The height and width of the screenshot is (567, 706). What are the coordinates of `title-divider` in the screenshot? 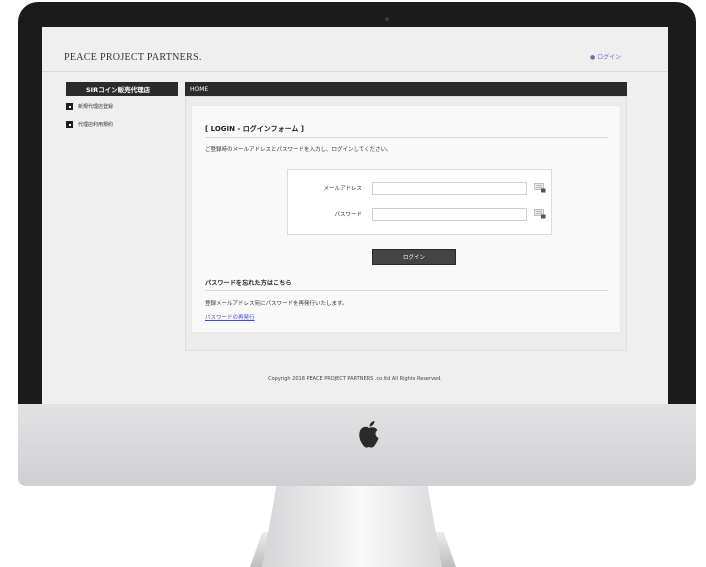 It's located at (406, 137).